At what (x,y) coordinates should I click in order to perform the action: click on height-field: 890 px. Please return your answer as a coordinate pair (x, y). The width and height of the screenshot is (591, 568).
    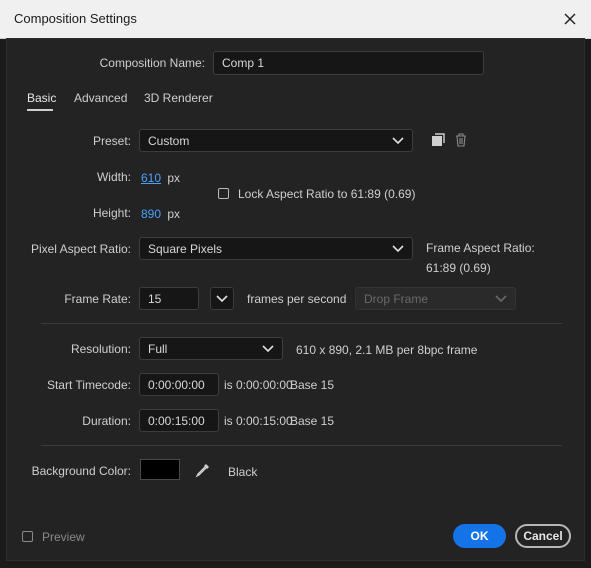
    Looking at the image, I should click on (160, 214).